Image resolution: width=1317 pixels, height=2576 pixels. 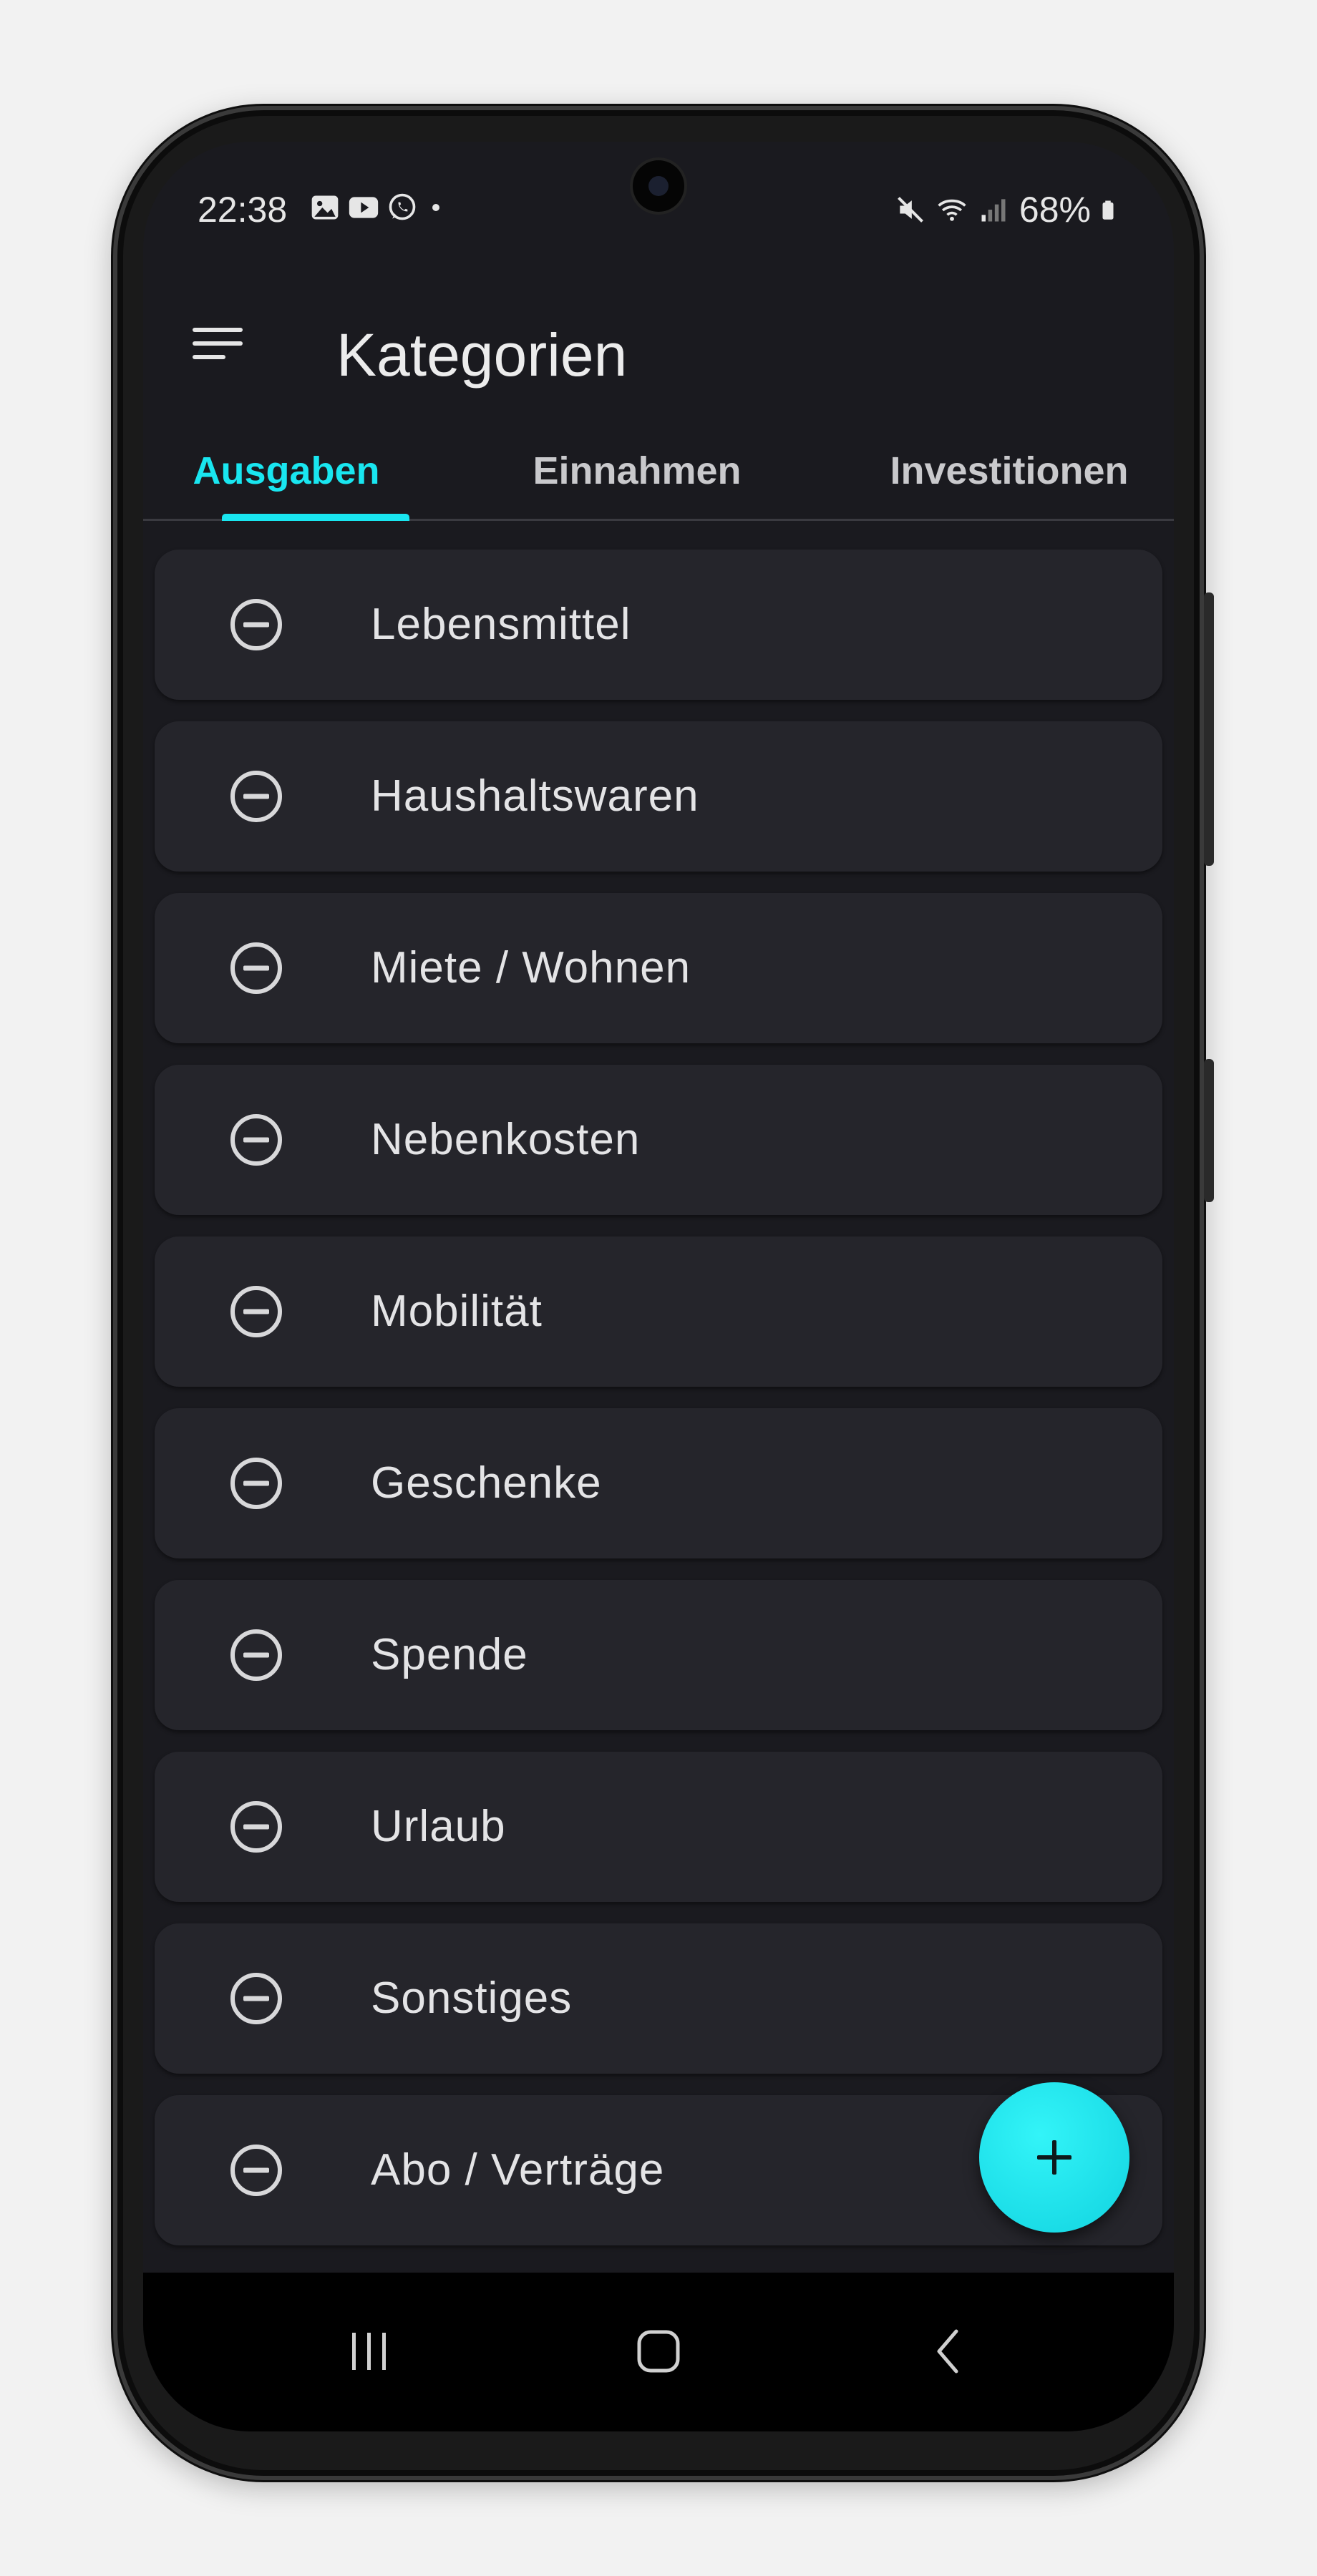 I want to click on dot-icon, so click(x=435, y=208).